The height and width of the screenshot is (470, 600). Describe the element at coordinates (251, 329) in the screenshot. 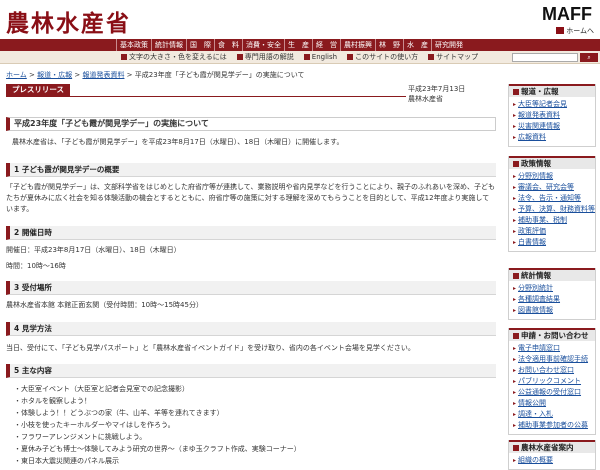

I see `section-heading: 4 見学方法` at that location.